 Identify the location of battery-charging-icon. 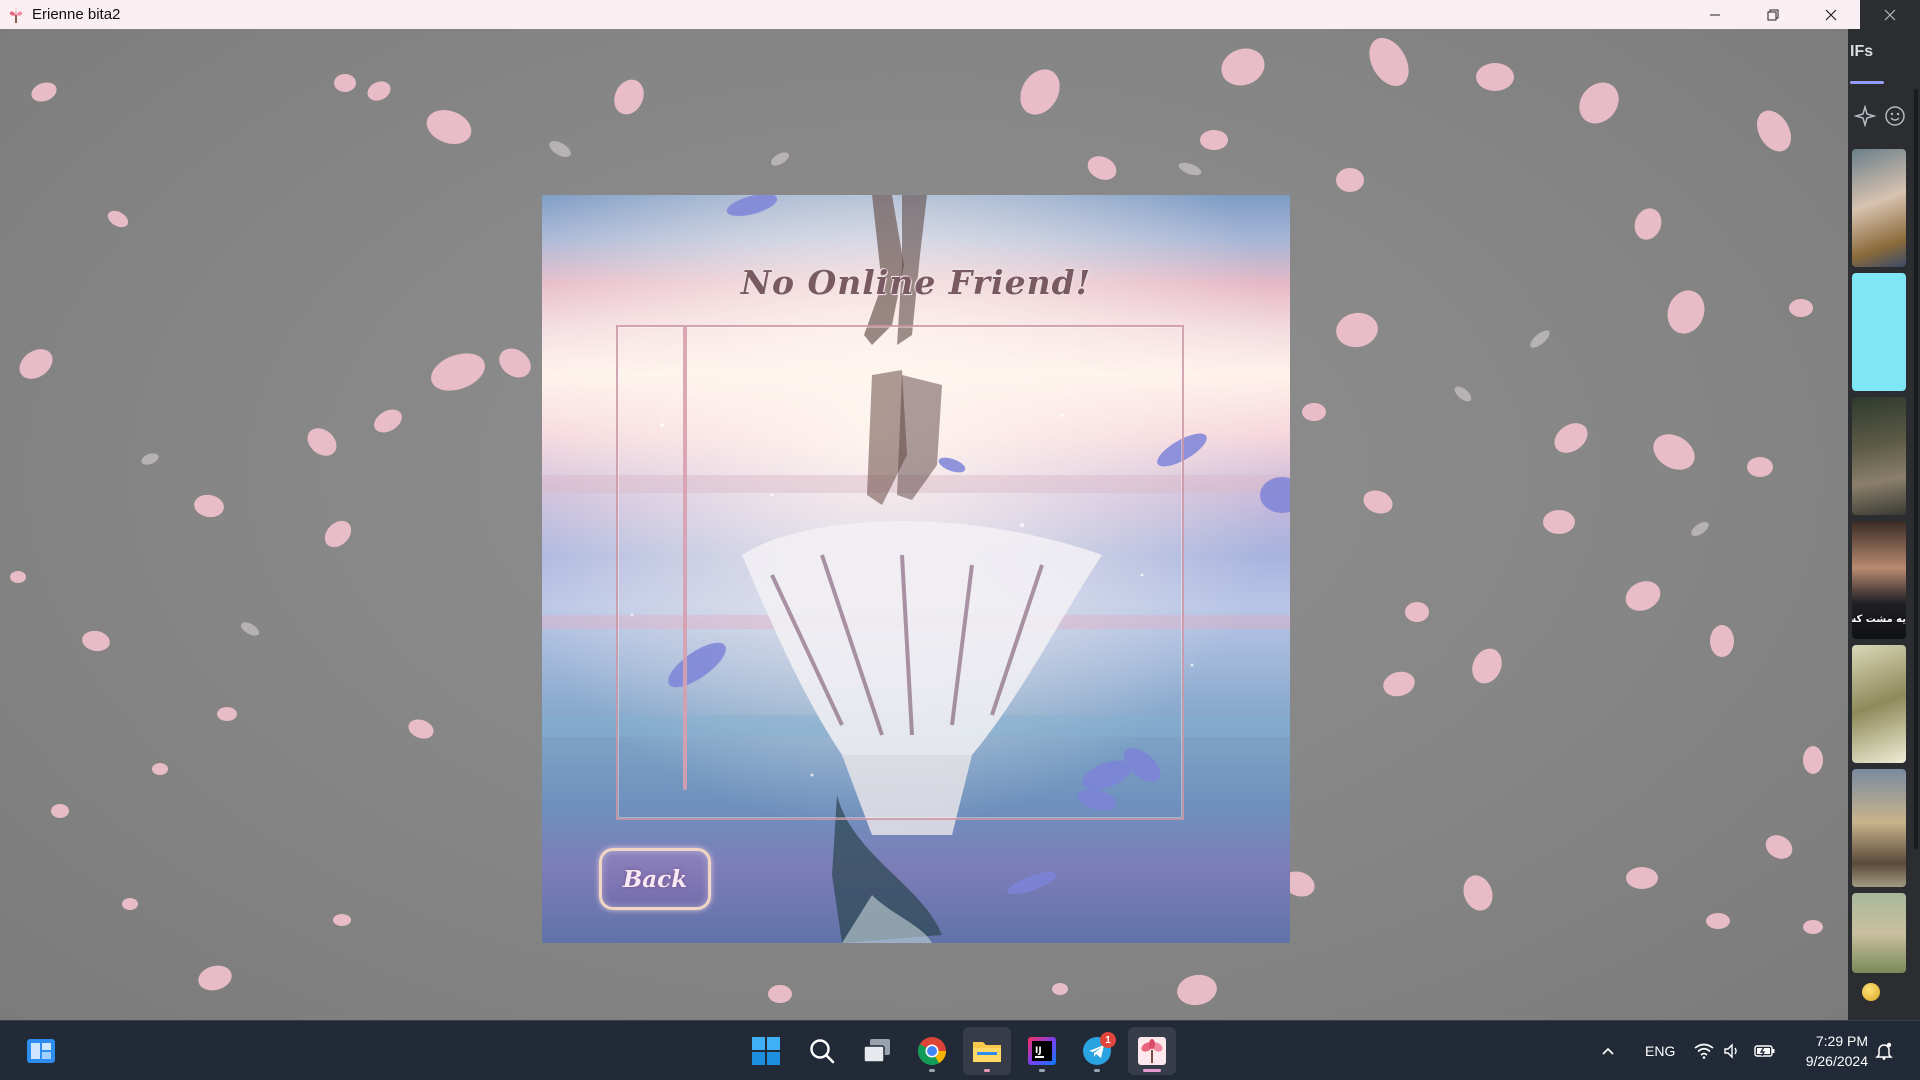
(1765, 1050).